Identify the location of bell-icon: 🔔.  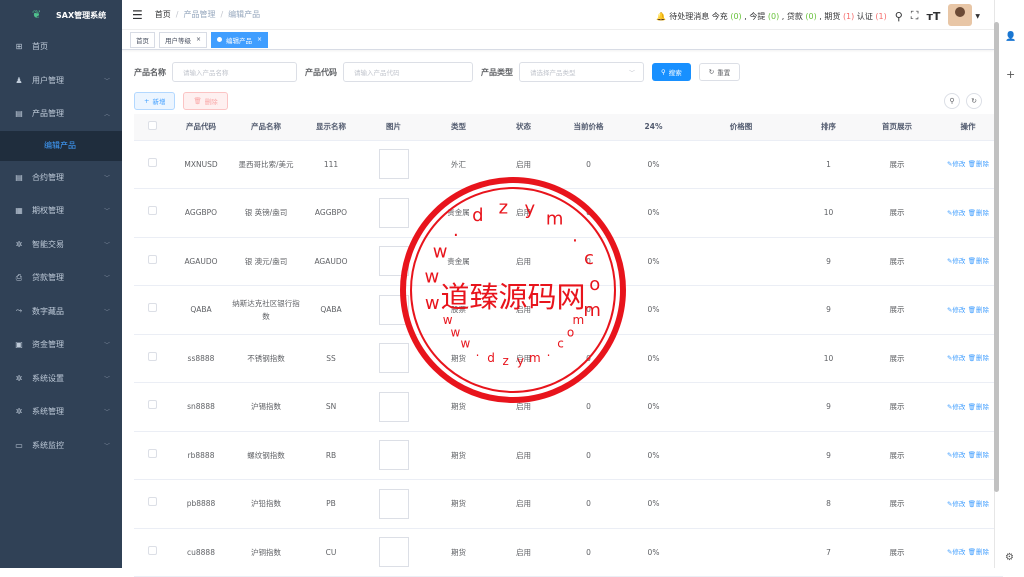
(661, 16).